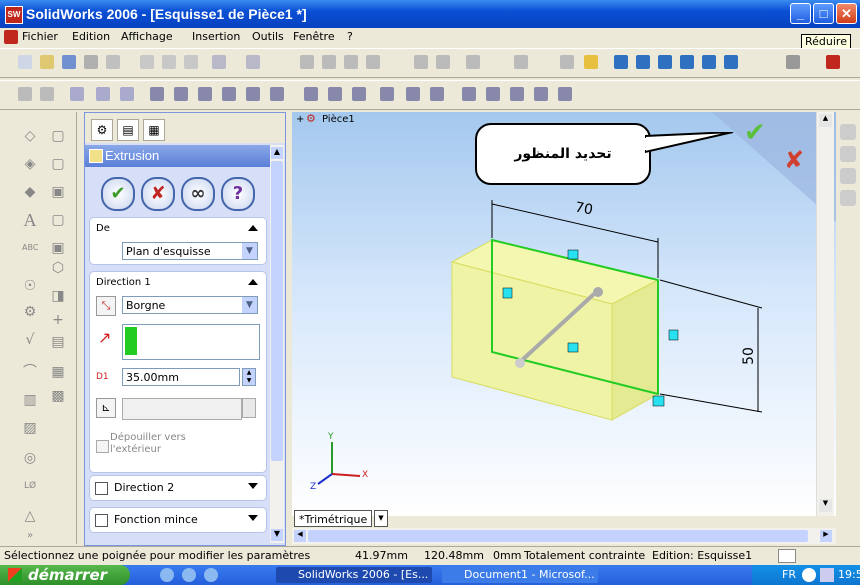 This screenshot has height=585, width=860. Describe the element at coordinates (307, 62) in the screenshot. I see `select-icon` at that location.